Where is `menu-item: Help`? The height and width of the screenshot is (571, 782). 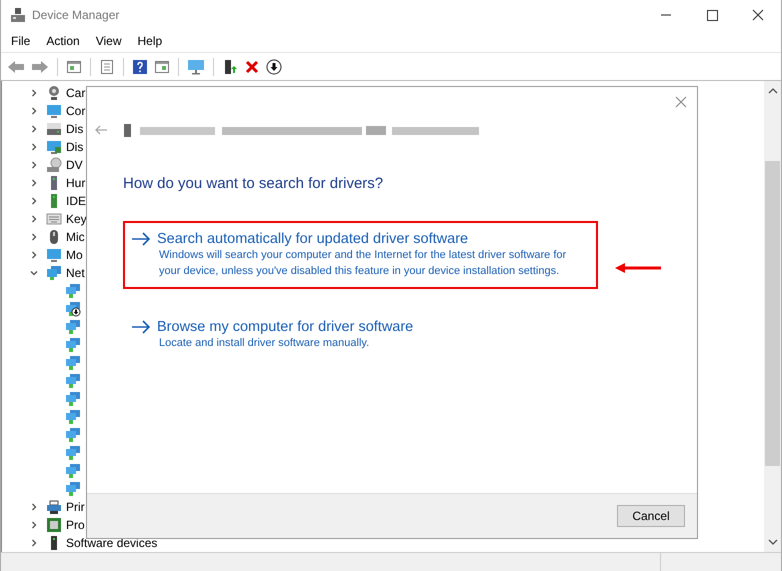
menu-item: Help is located at coordinates (150, 41).